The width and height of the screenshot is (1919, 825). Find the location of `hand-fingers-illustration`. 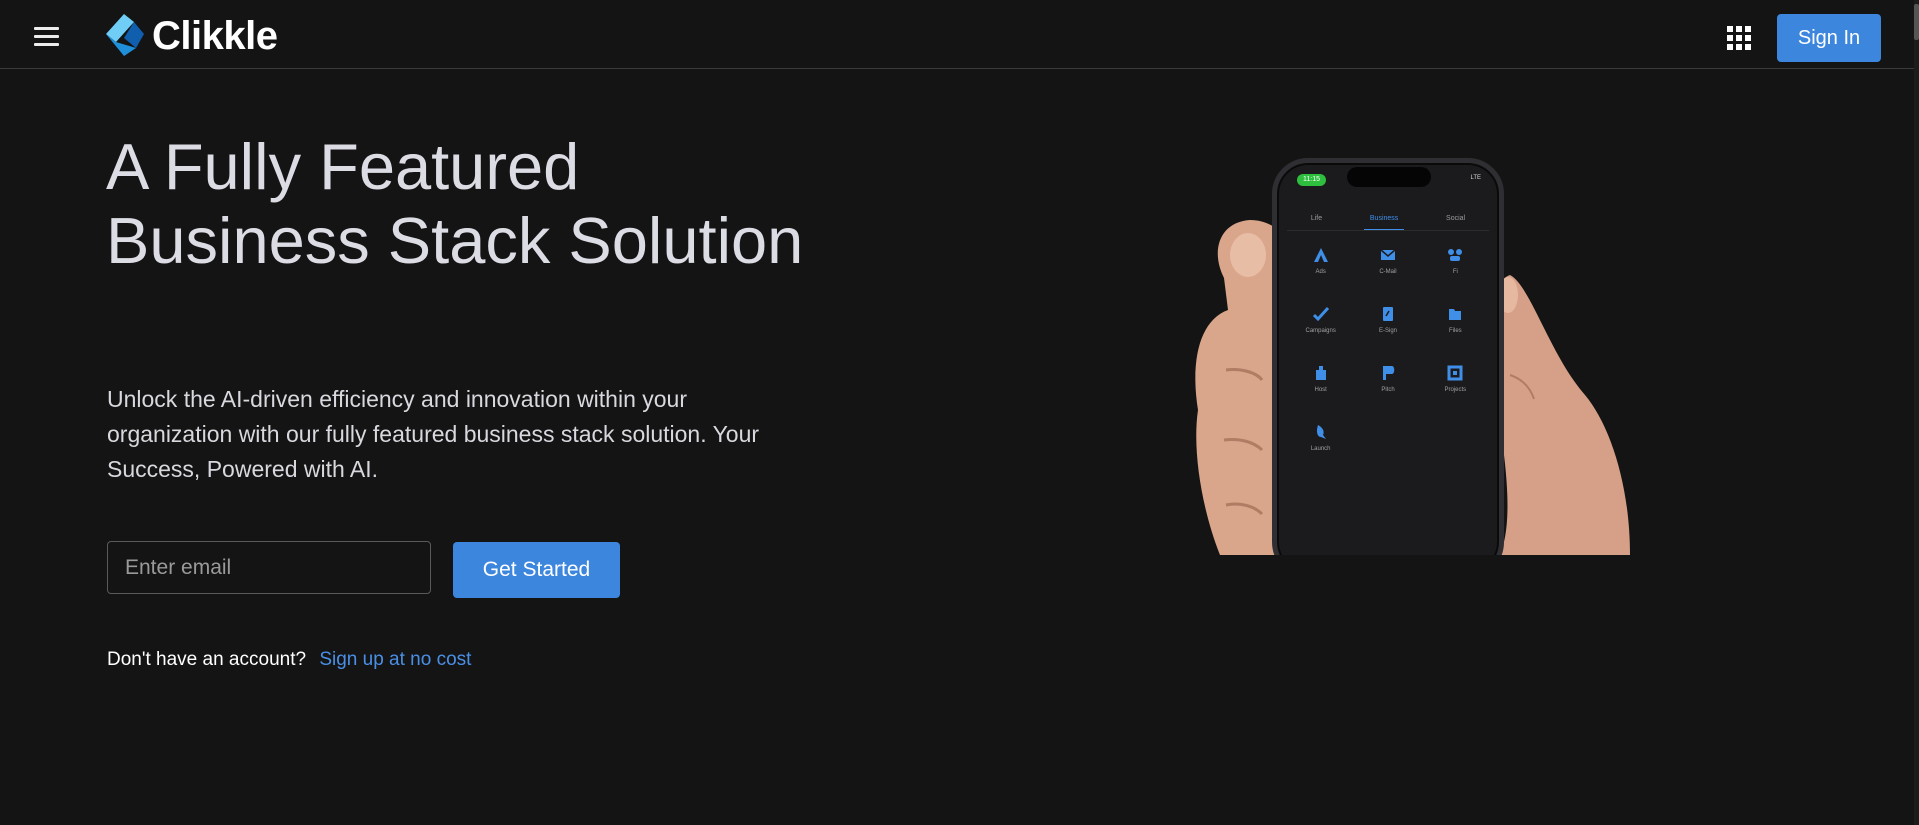

hand-fingers-illustration is located at coordinates (1562, 415).